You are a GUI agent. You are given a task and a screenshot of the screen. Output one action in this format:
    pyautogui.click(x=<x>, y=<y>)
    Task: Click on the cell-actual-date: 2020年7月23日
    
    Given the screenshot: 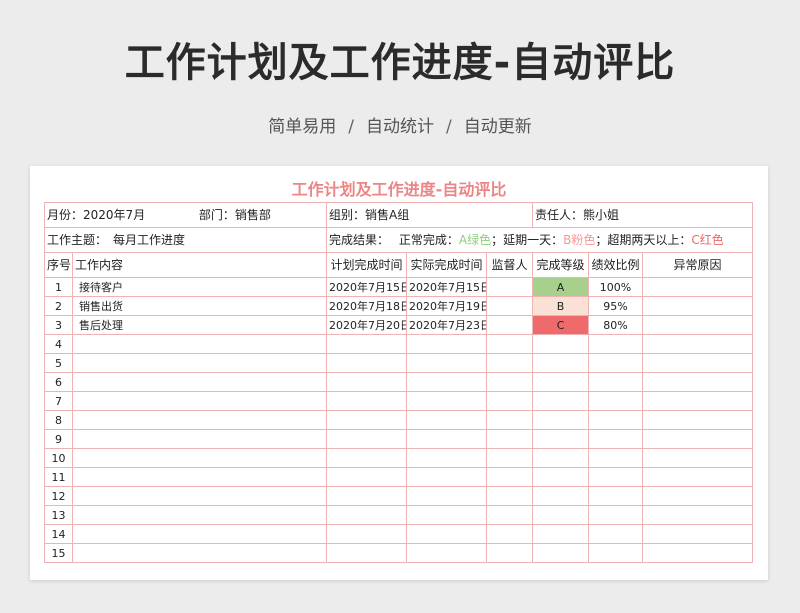 What is the action you would take?
    pyautogui.click(x=447, y=325)
    